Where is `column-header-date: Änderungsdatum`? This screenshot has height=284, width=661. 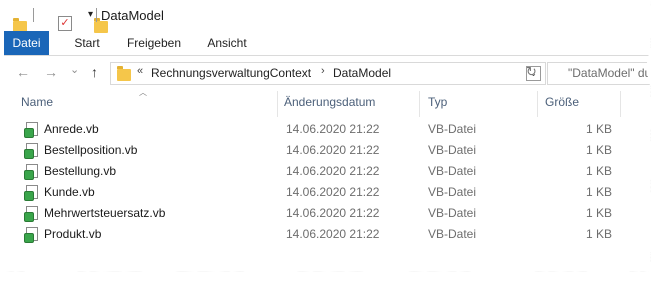 column-header-date: Änderungsdatum is located at coordinates (329, 102).